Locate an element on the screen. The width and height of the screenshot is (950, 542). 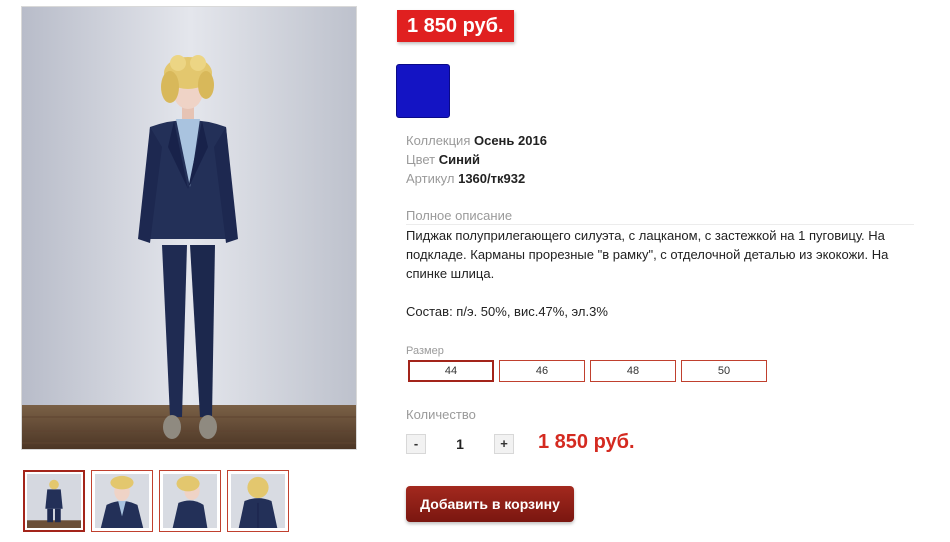
meta-collection: Коллекция Осень 2016 is located at coordinates (476, 140).